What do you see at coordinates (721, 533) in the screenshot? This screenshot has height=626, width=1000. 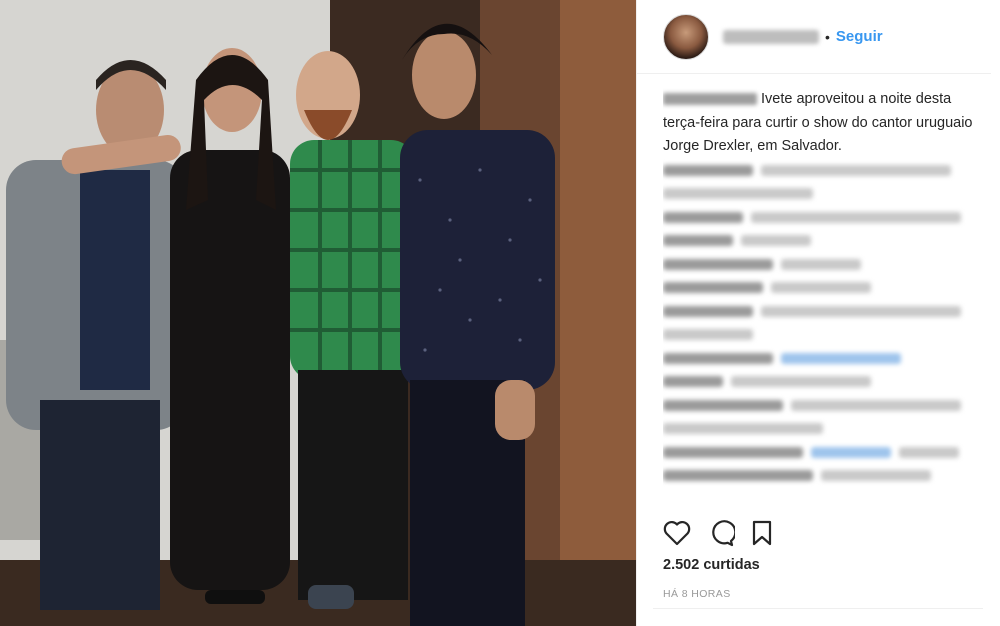 I see `comment-icon` at bounding box center [721, 533].